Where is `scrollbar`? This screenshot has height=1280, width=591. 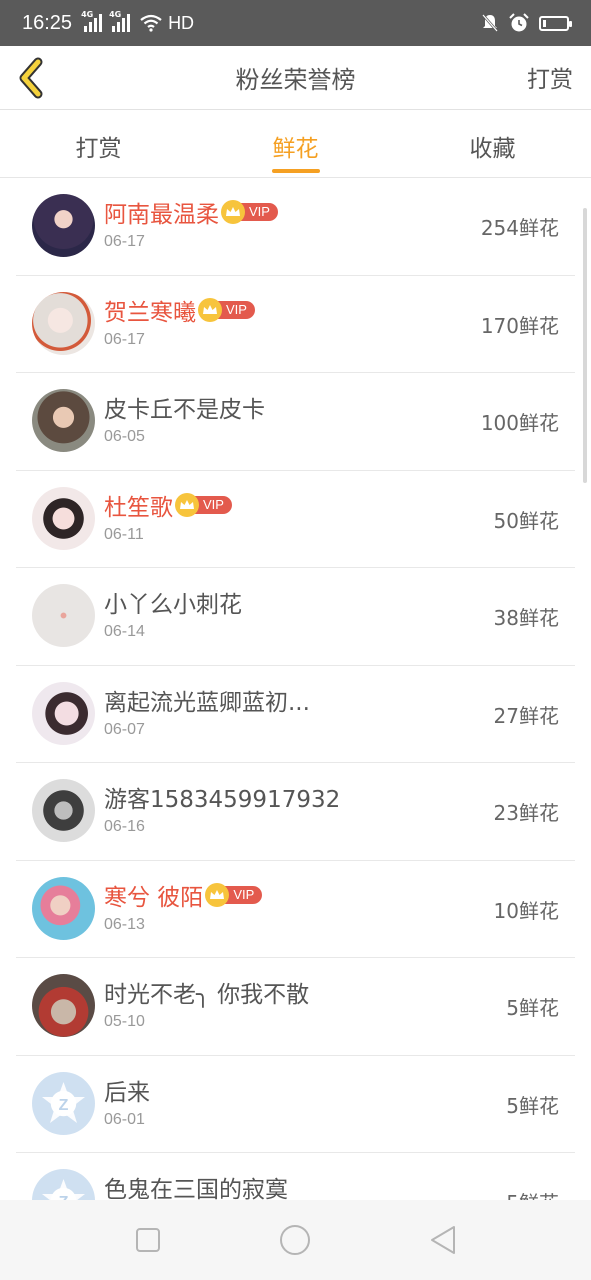
scrollbar is located at coordinates (585, 345).